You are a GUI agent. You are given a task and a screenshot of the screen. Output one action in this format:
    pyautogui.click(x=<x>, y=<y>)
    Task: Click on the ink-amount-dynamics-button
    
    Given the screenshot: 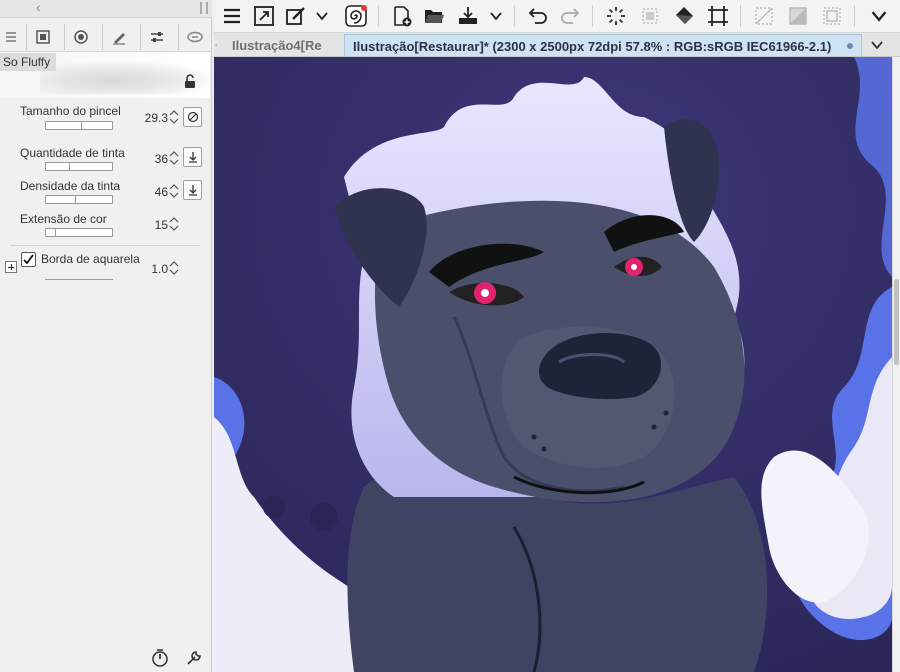 What is the action you would take?
    pyautogui.click(x=192, y=157)
    